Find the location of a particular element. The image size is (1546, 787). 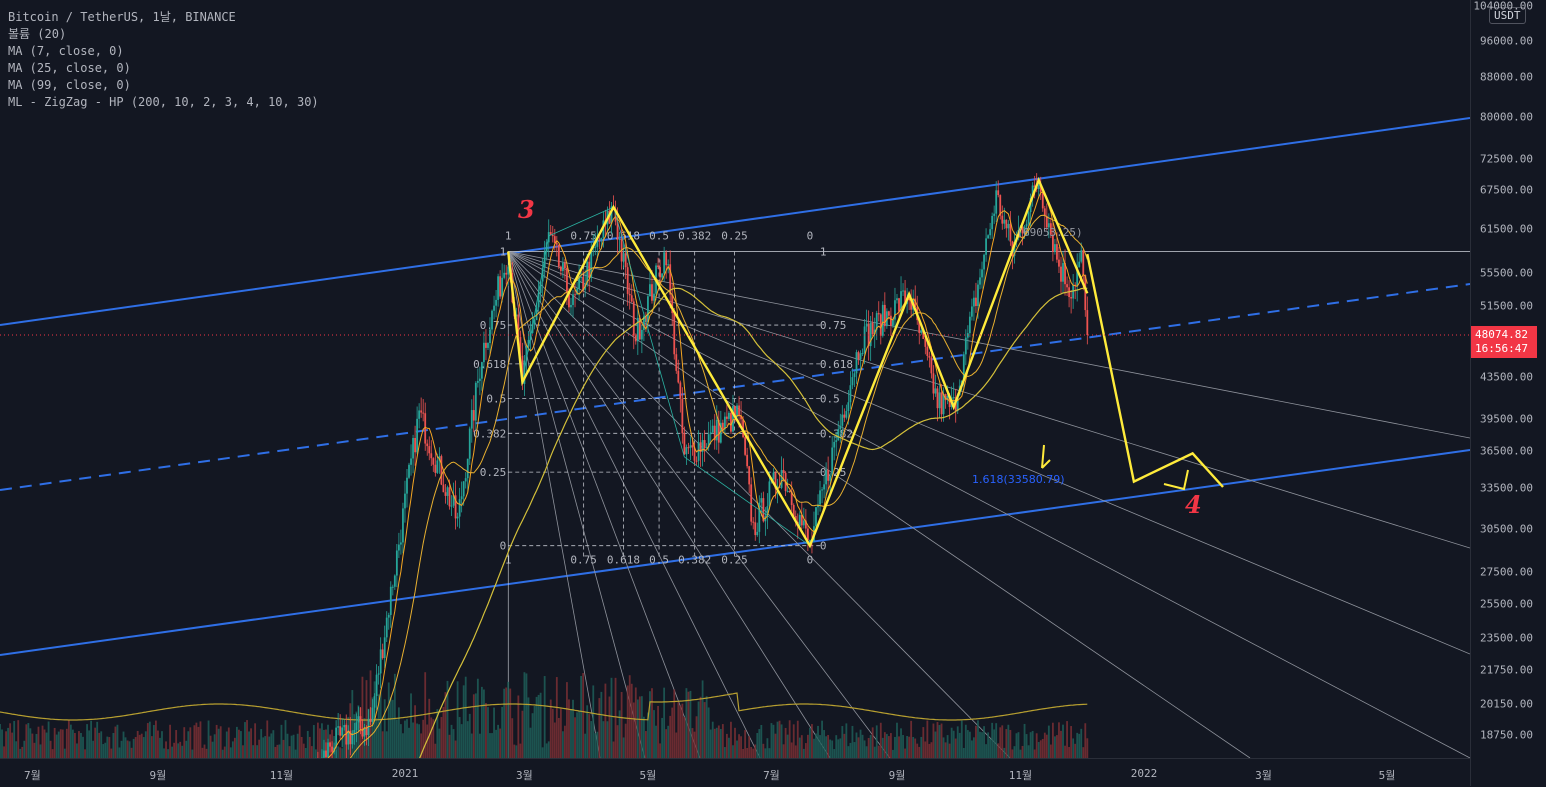

y-tick-label: 55500.00 is located at coordinates (1506, 273).